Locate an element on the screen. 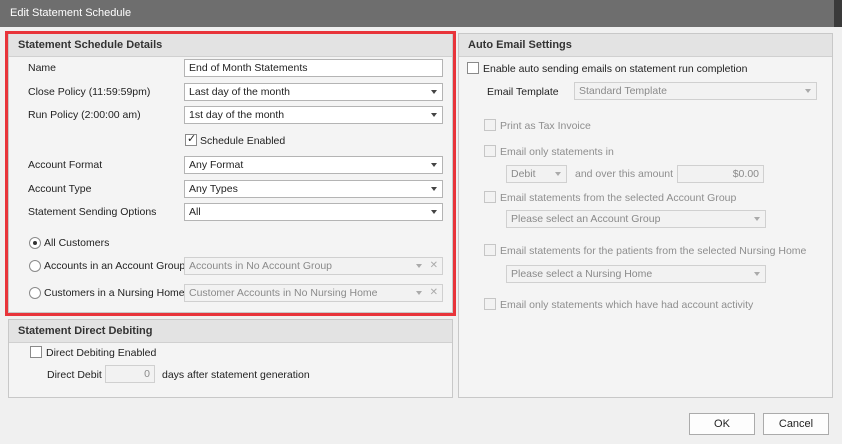  window-title: Edit Statement Schedule is located at coordinates (71, 13).